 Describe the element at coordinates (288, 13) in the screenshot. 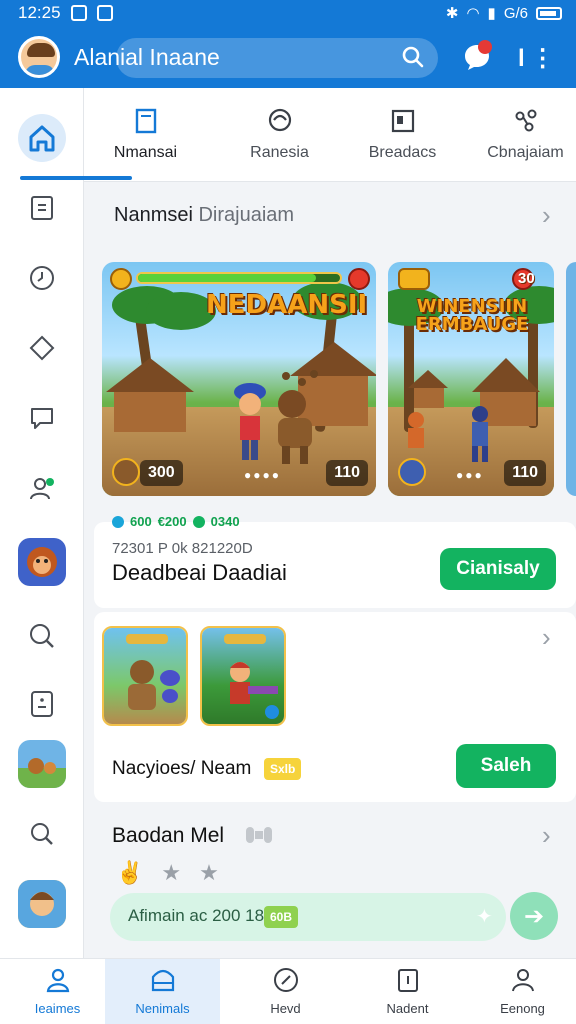

I see `status-bar: 12:25 ✱ ◠ ▮ G/6` at that location.